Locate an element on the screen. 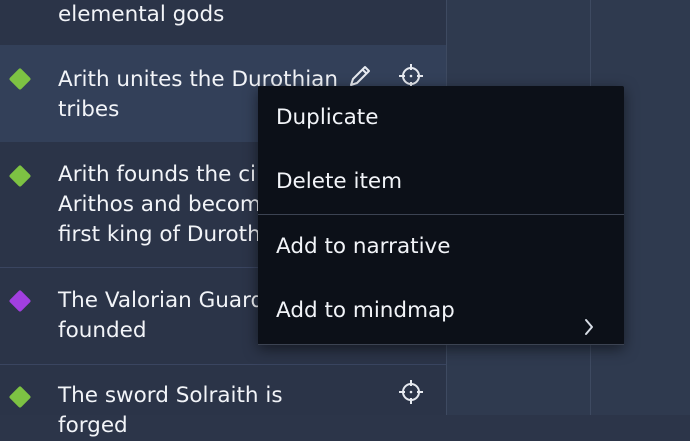 This screenshot has width=690, height=441. menu-item-label: Add to mindmap is located at coordinates (365, 310).